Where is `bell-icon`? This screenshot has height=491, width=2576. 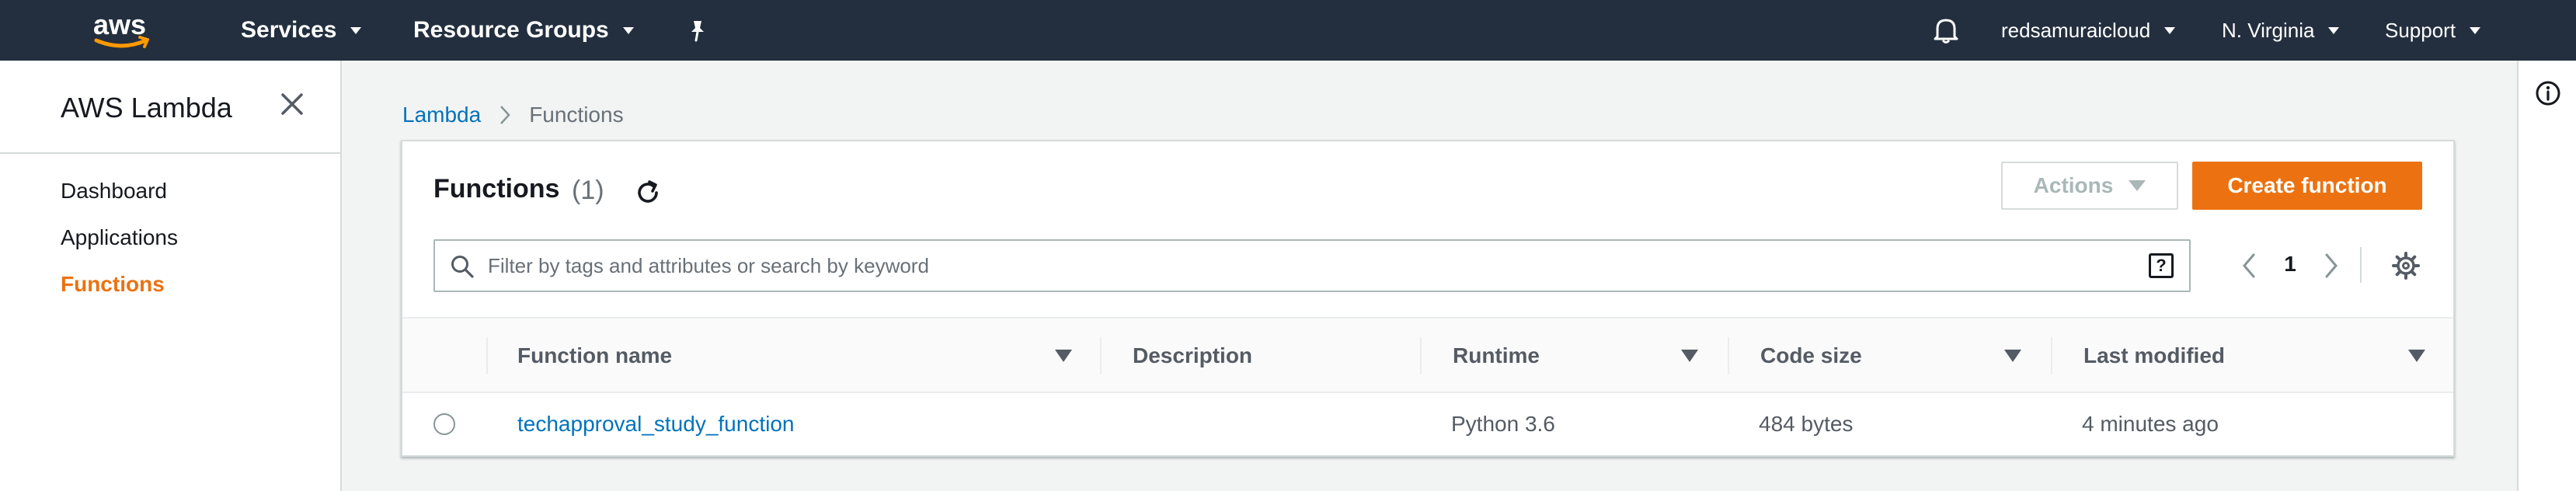
bell-icon is located at coordinates (1946, 31).